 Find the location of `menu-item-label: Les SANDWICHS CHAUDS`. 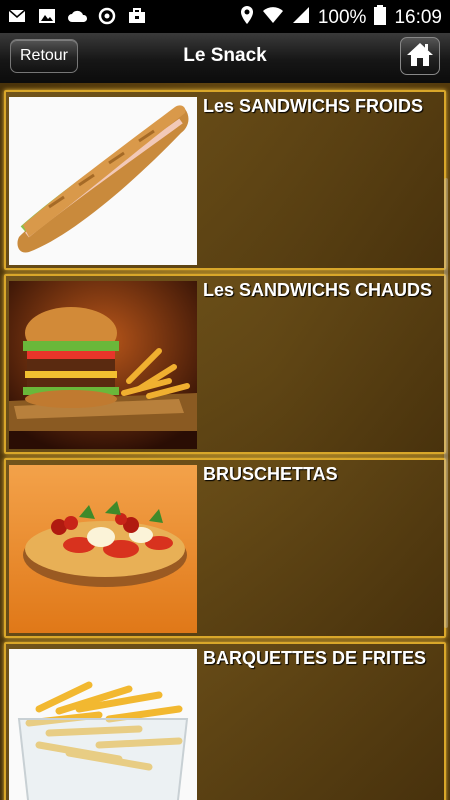

menu-item-label: Les SANDWICHS CHAUDS is located at coordinates (318, 290).